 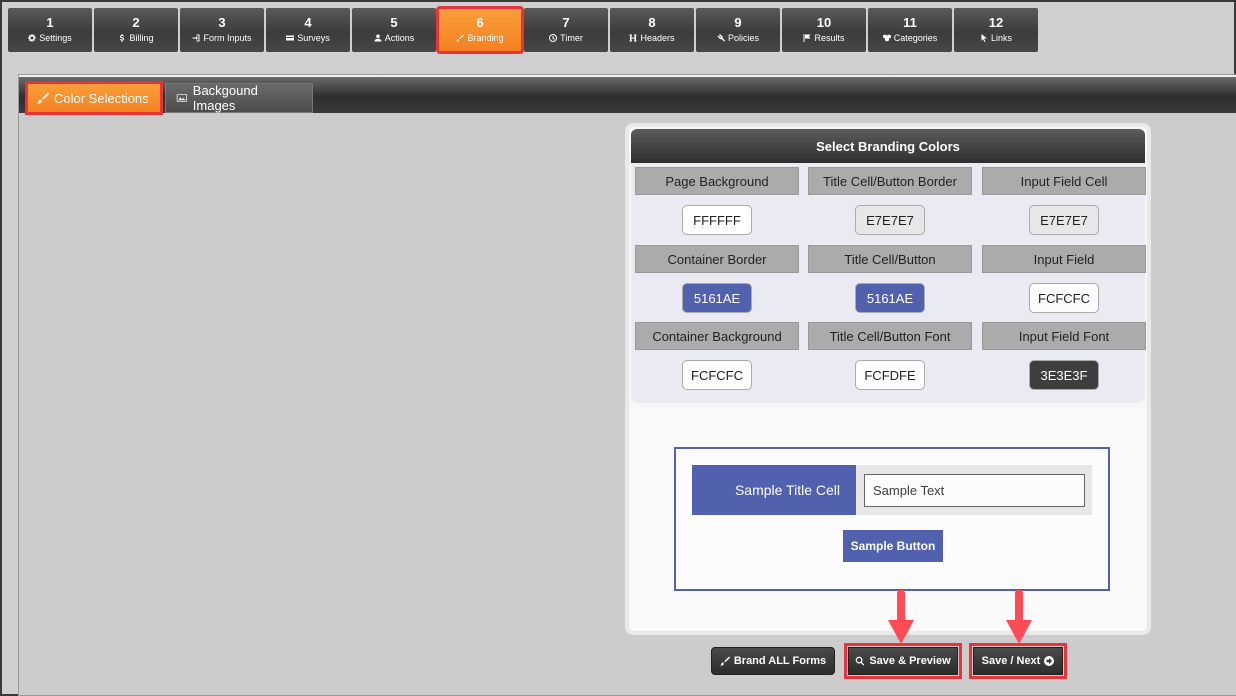 I want to click on save-next-label: Save / Next, so click(x=1011, y=661).